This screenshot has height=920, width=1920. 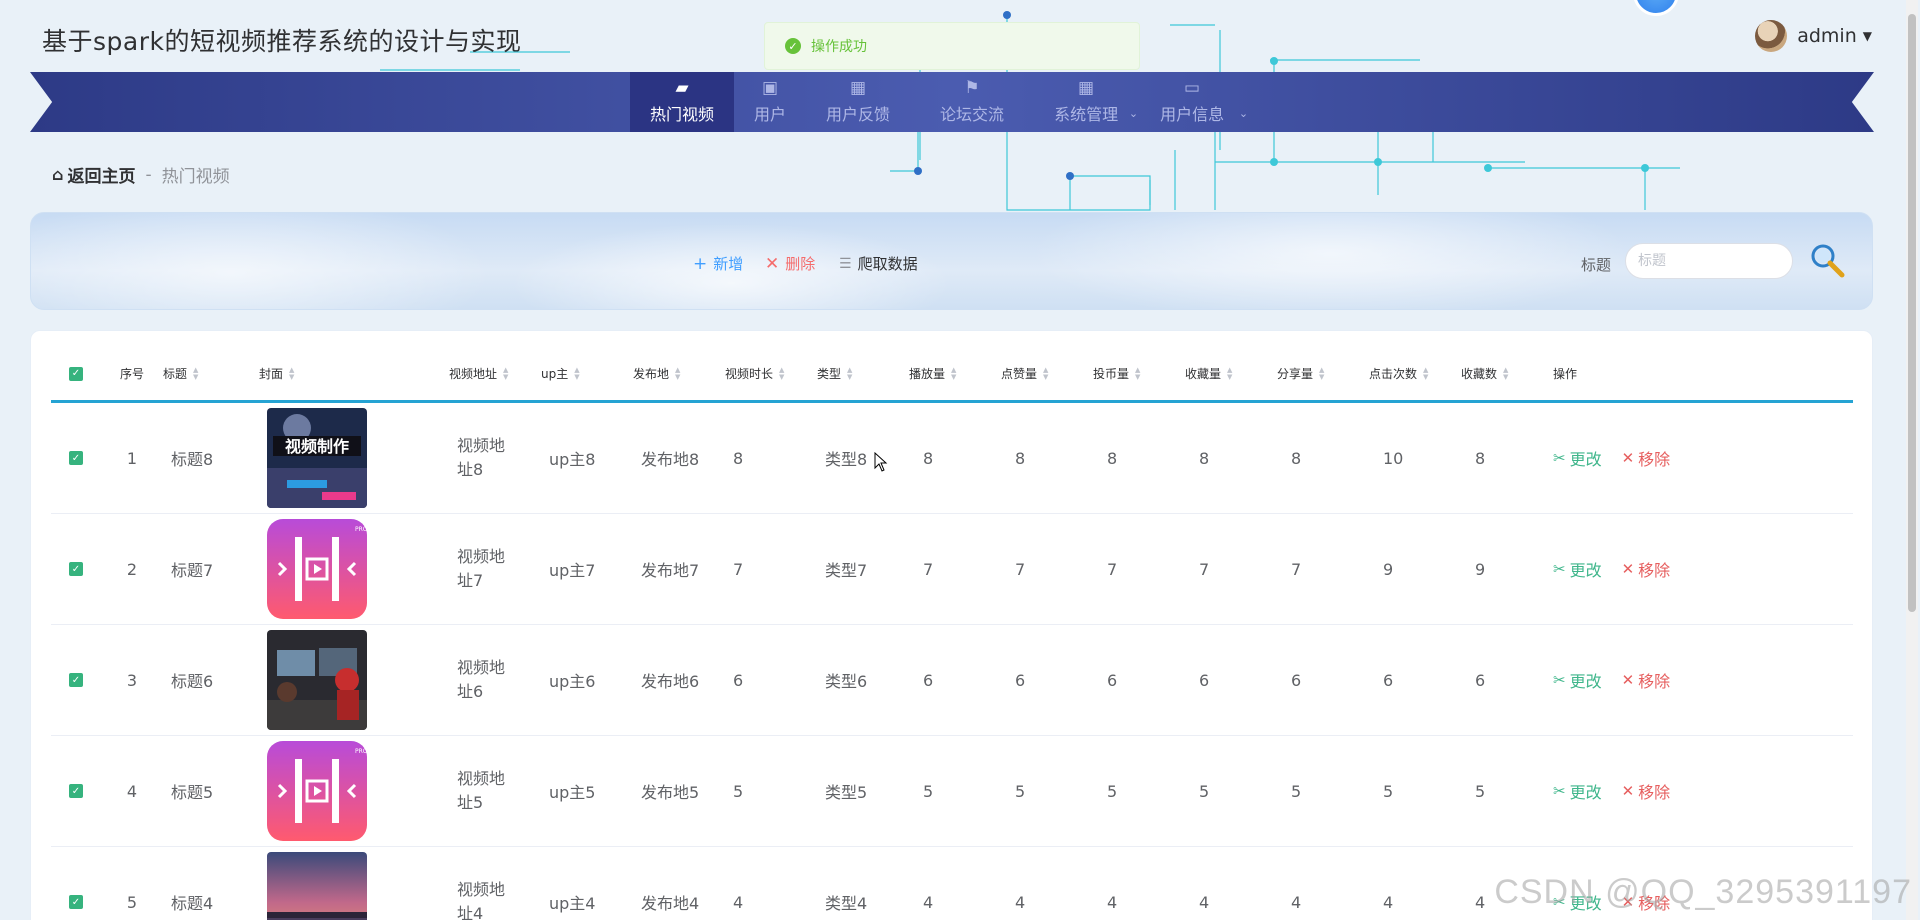 I want to click on row-favcount: 8, so click(x=1480, y=458).